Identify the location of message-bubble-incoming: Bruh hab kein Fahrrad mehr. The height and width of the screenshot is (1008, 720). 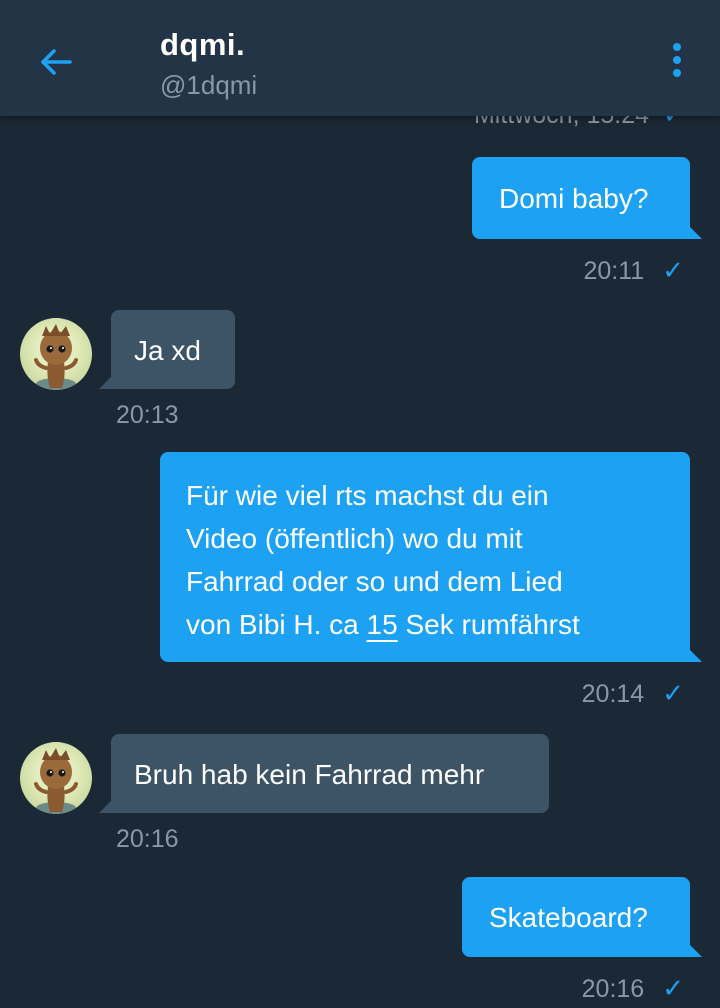
(324, 773).